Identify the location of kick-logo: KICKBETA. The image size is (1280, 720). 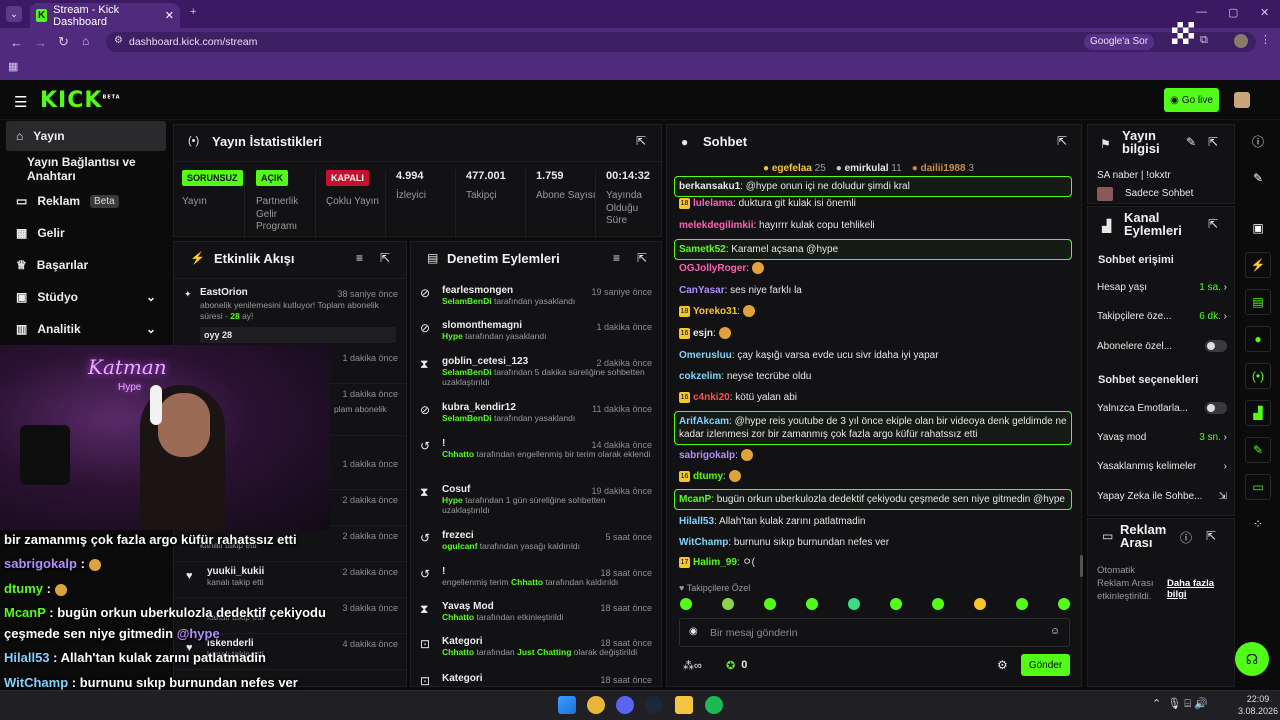
(80, 100).